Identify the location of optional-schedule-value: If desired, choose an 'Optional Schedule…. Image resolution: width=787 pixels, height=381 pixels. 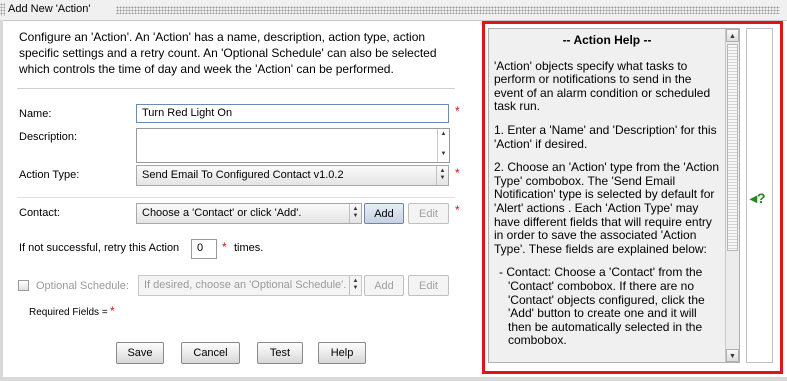
(245, 285).